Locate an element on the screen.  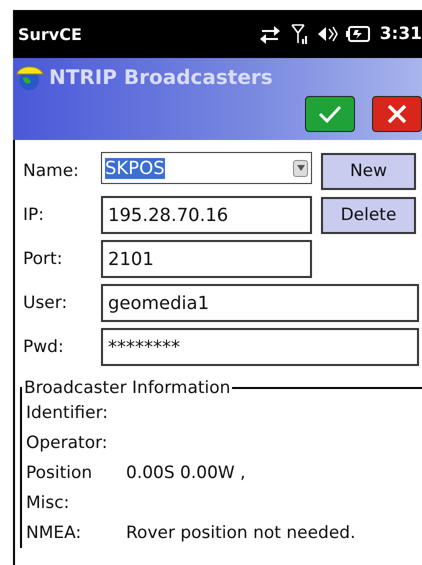
field-label: Port: is located at coordinates (43, 259).